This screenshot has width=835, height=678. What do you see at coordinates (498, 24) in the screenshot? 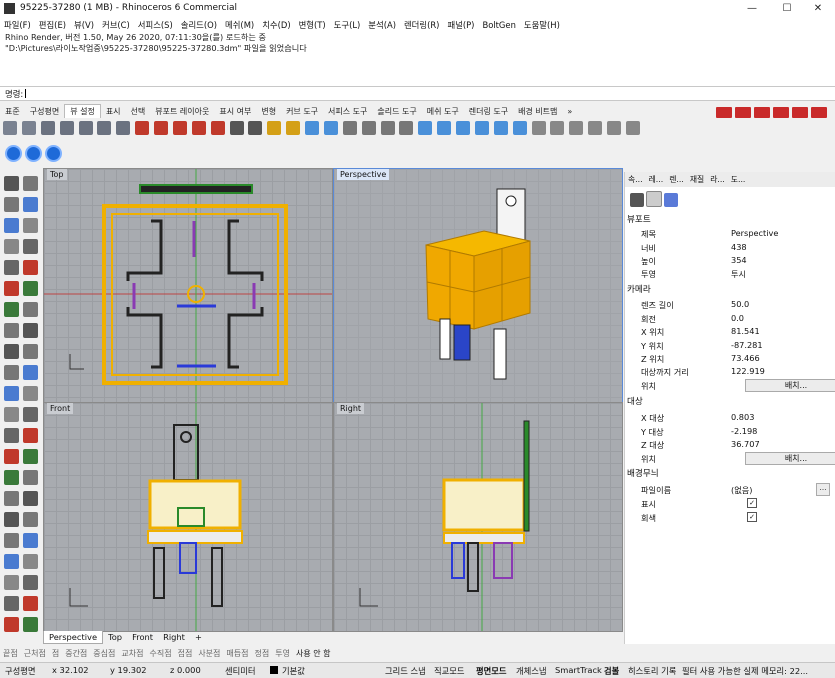
I see `menu-boltgen: BoltGen` at bounding box center [498, 24].